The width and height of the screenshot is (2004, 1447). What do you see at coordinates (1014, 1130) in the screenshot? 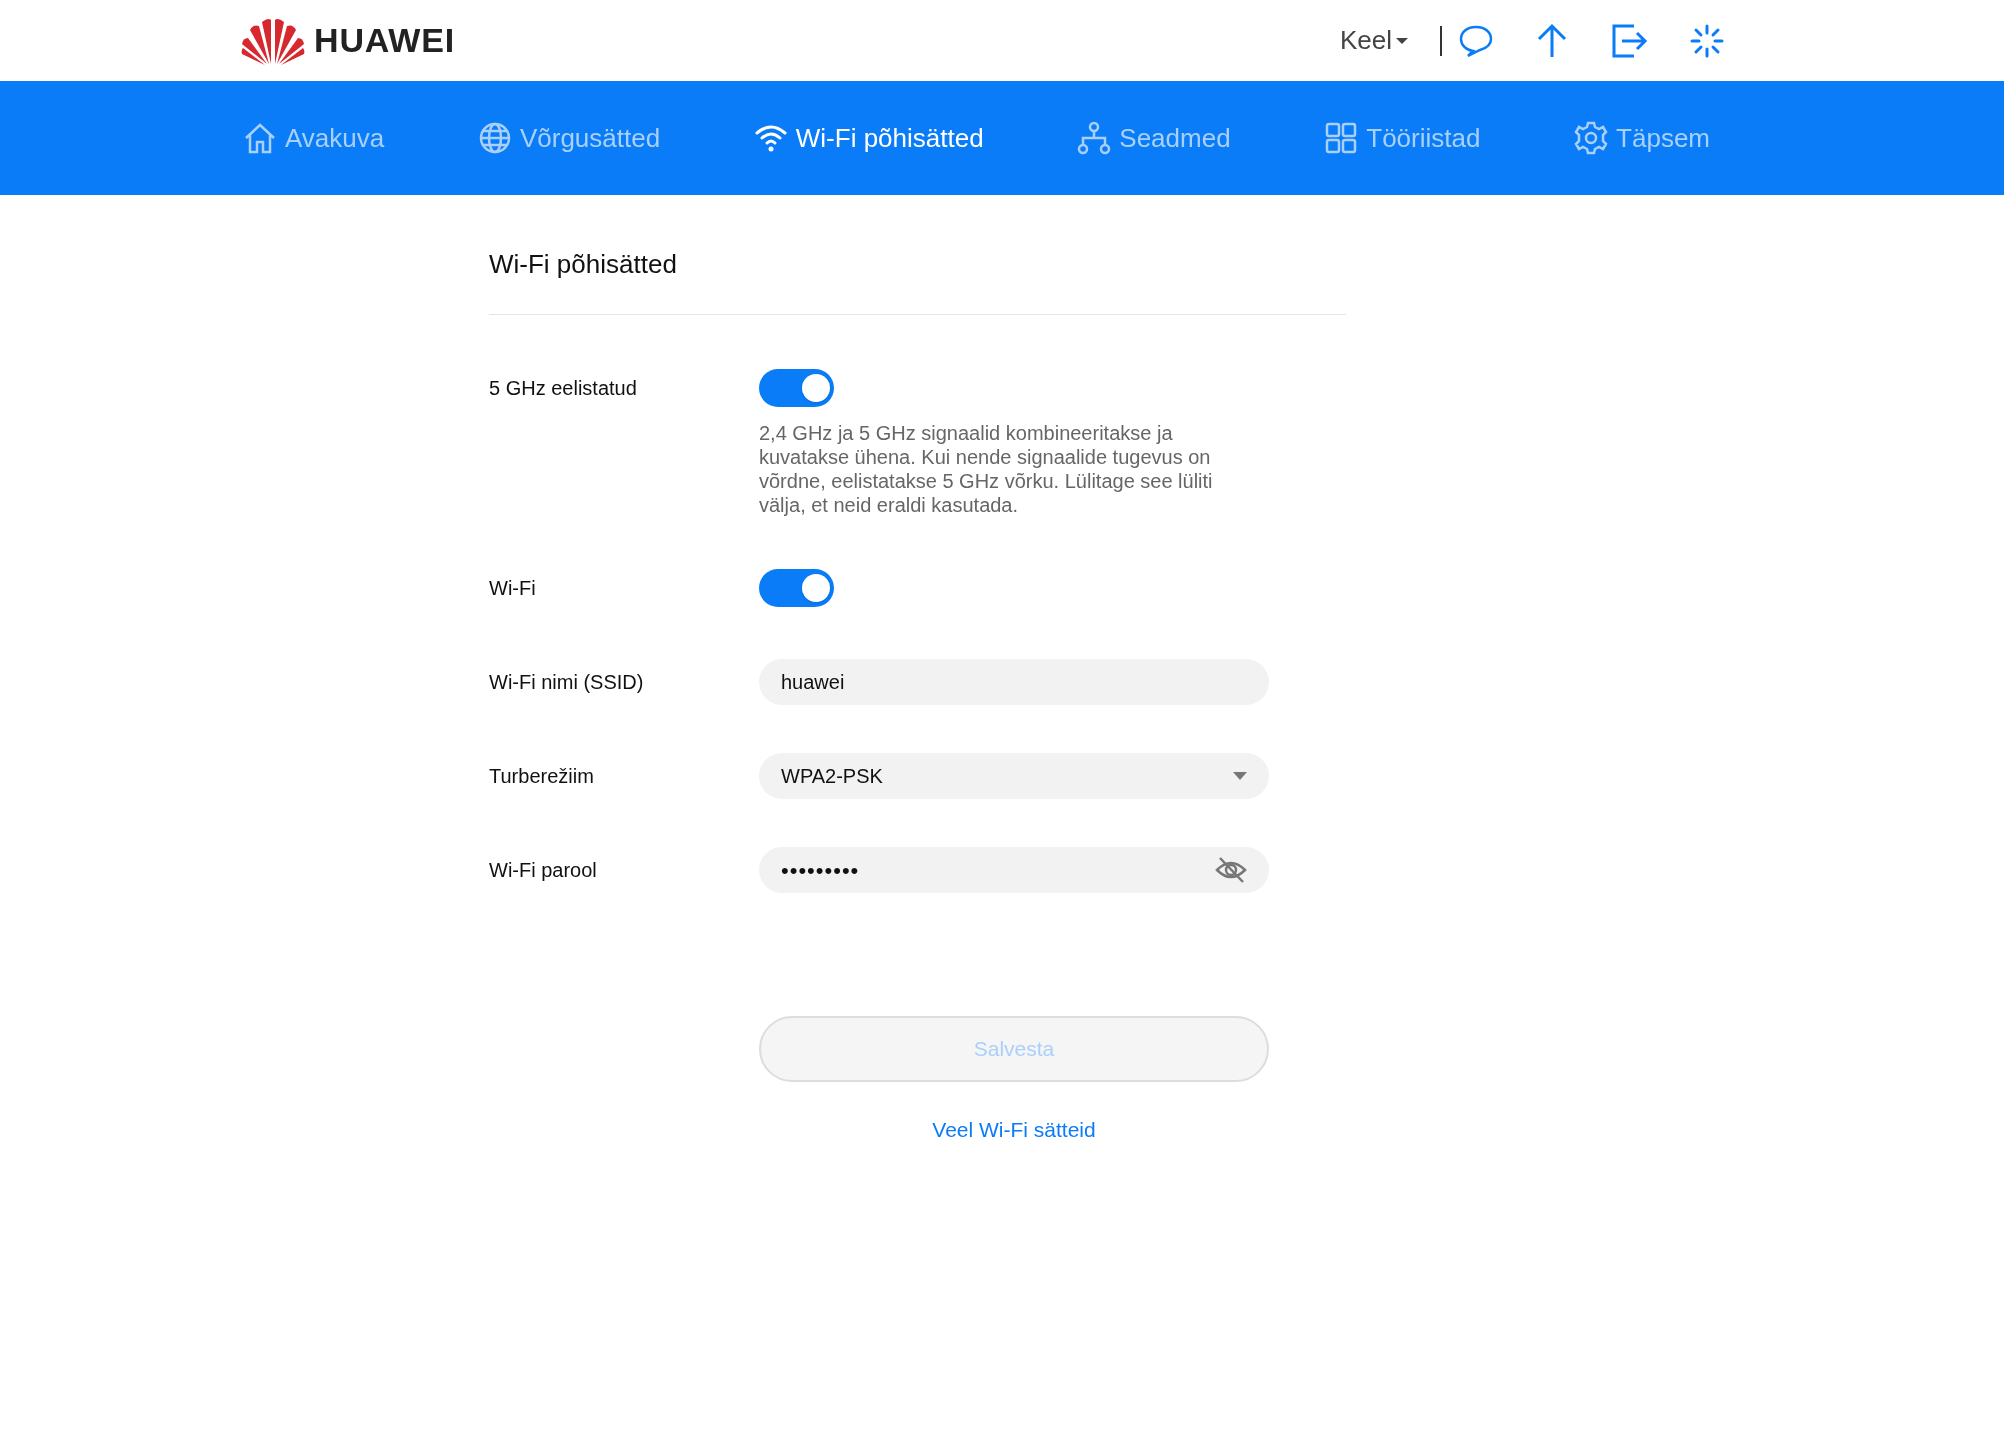
I see `more-settings-link: Veel Wi-Fi sätteid` at bounding box center [1014, 1130].